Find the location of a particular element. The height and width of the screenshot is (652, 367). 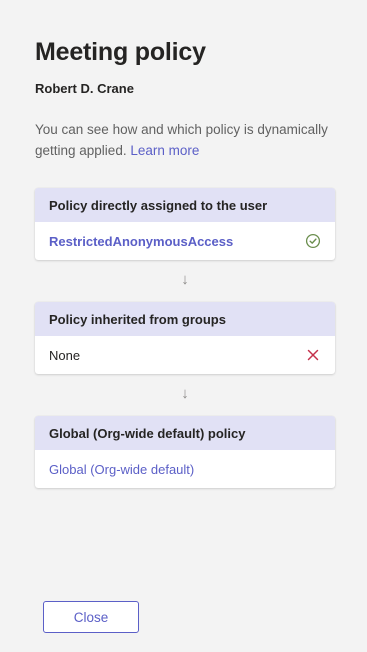

direct-policy-heading: Policy directly assigned to the user is located at coordinates (185, 205).